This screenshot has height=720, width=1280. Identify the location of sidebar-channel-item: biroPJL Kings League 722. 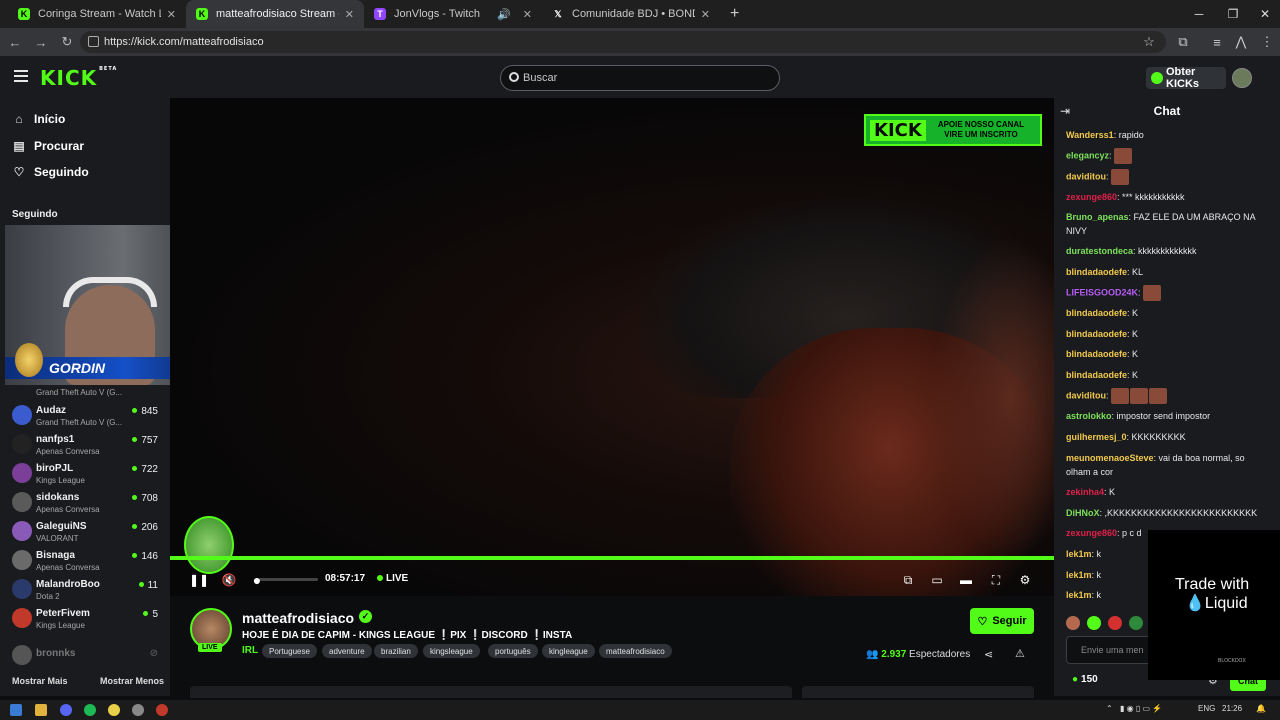
(87, 475).